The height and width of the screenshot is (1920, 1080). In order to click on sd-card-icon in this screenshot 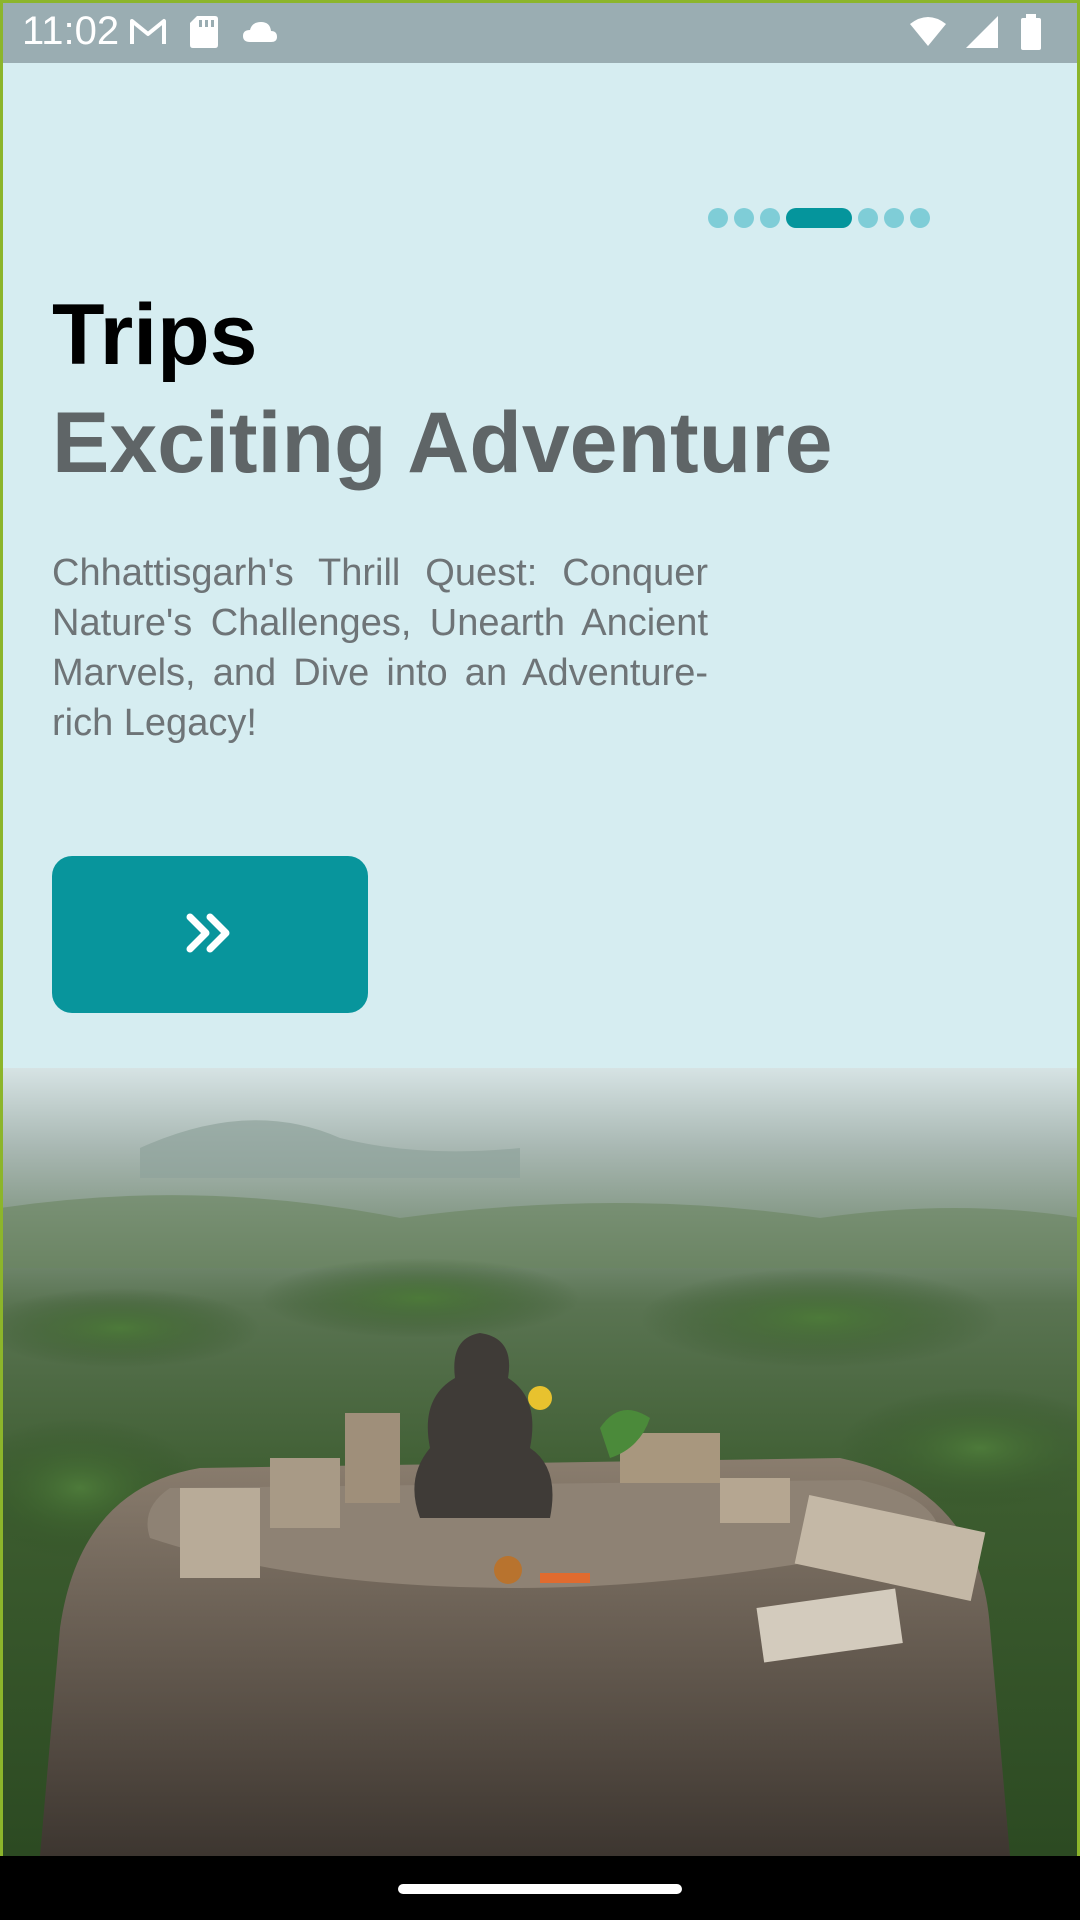, I will do `click(204, 32)`.